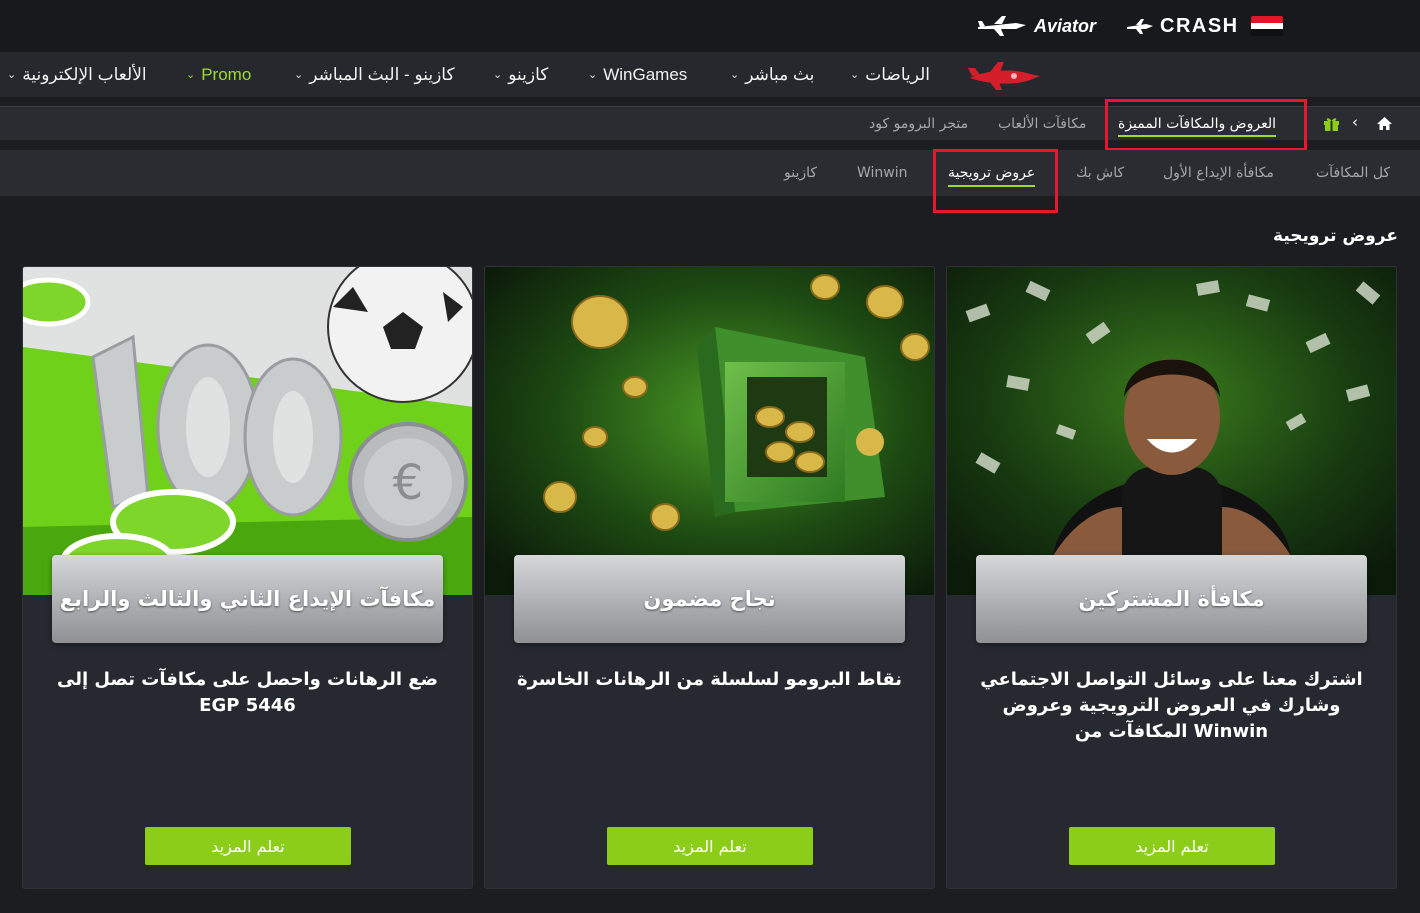  I want to click on crash-plane-icon, so click(1140, 26).